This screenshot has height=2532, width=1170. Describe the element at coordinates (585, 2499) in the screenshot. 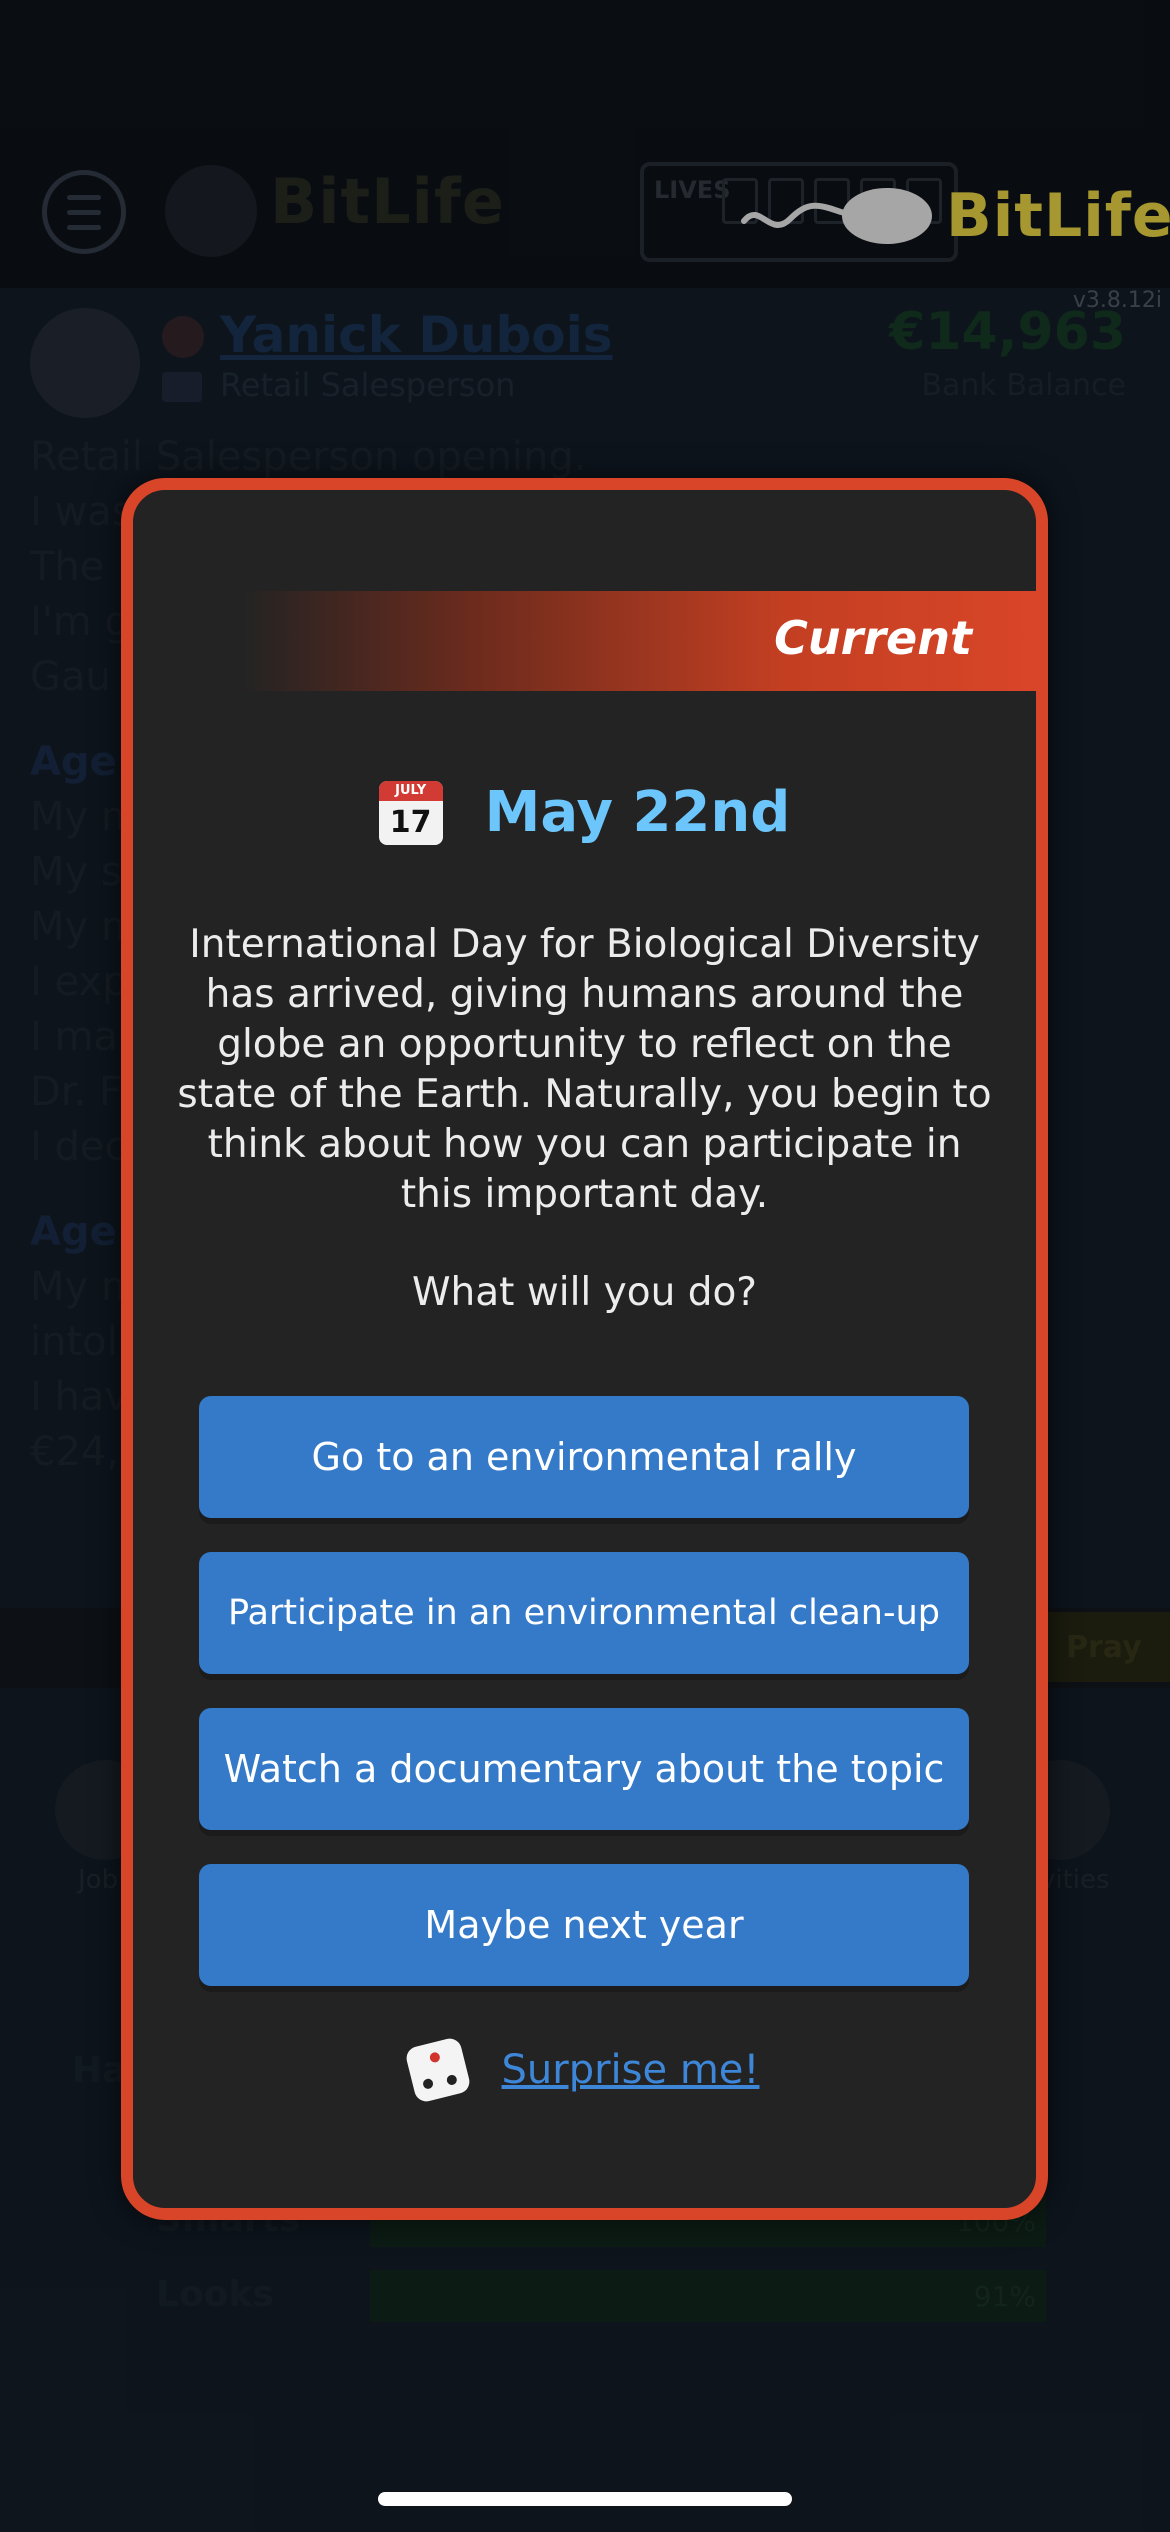

I see `home-indicator` at that location.